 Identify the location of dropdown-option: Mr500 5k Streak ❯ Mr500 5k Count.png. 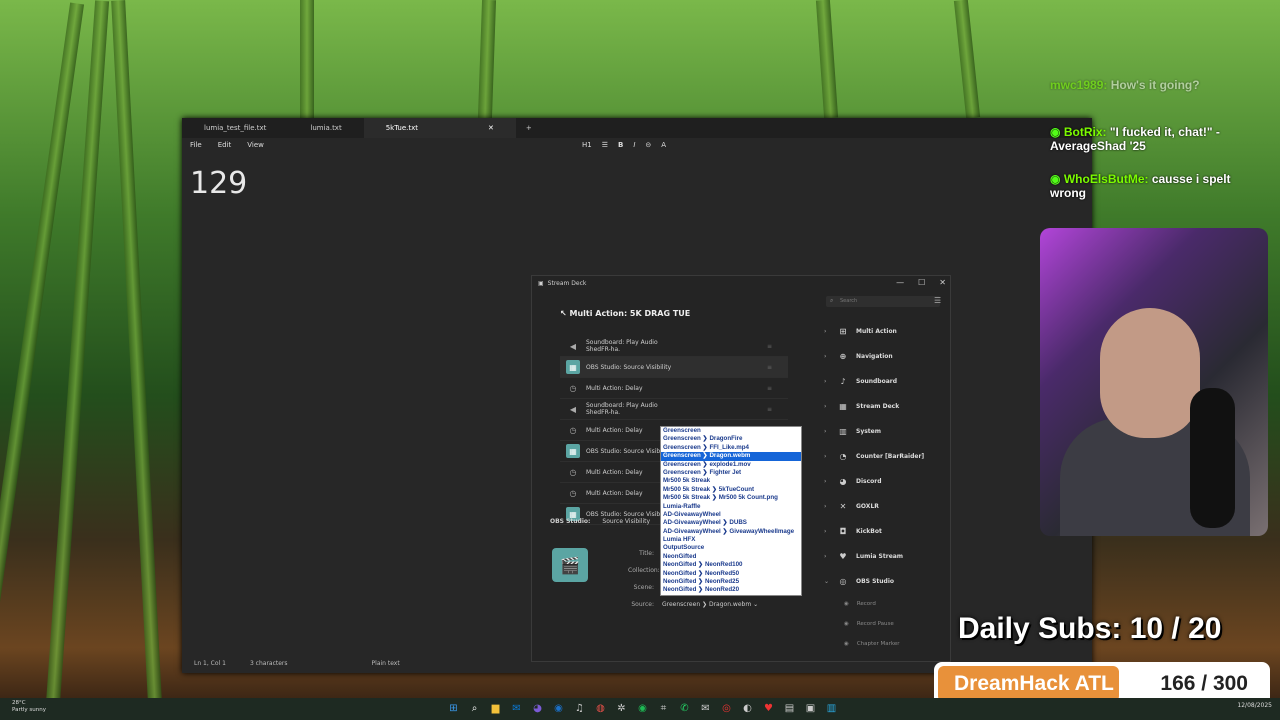
(731, 498).